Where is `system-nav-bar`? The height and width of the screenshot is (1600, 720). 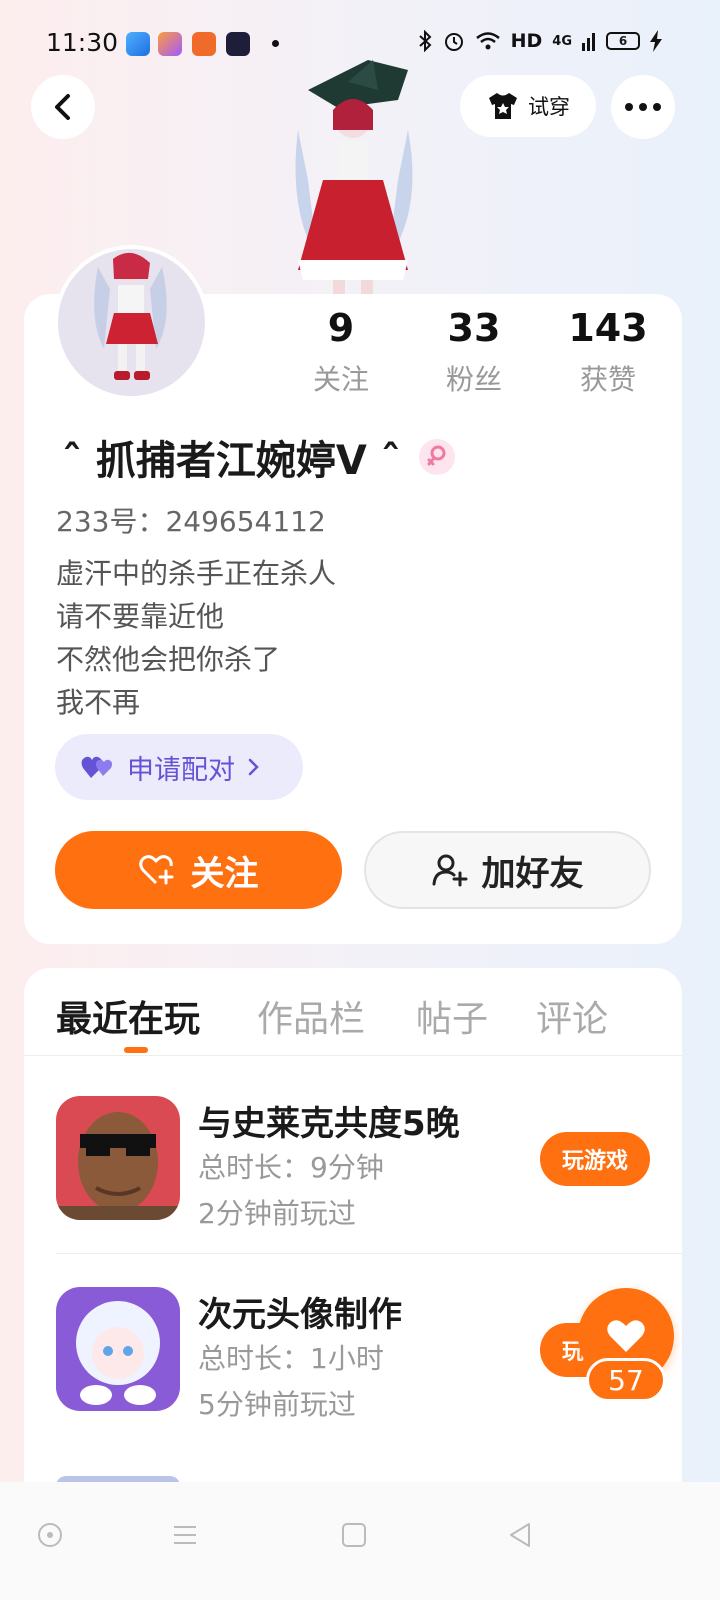 system-nav-bar is located at coordinates (360, 1541).